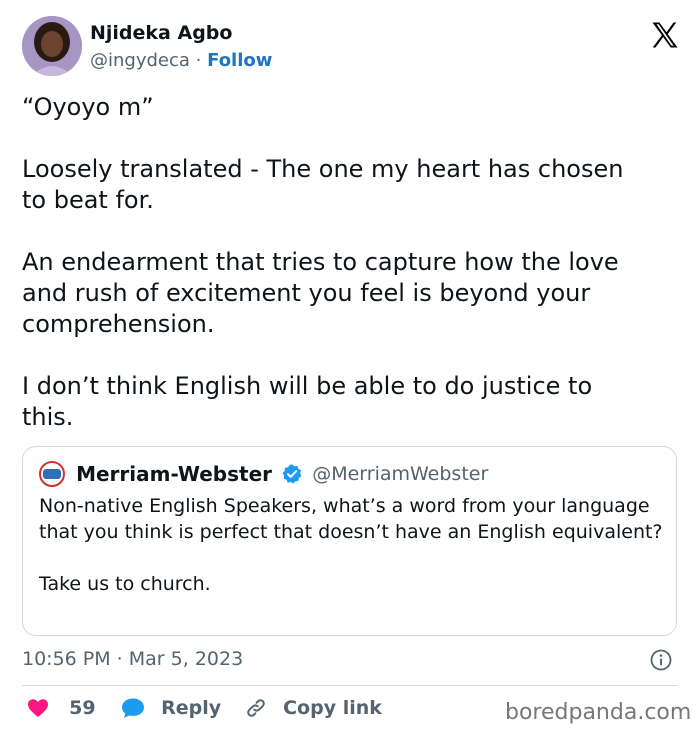 The image size is (700, 739). Describe the element at coordinates (332, 708) in the screenshot. I see `copy-link-label: Copy link` at that location.